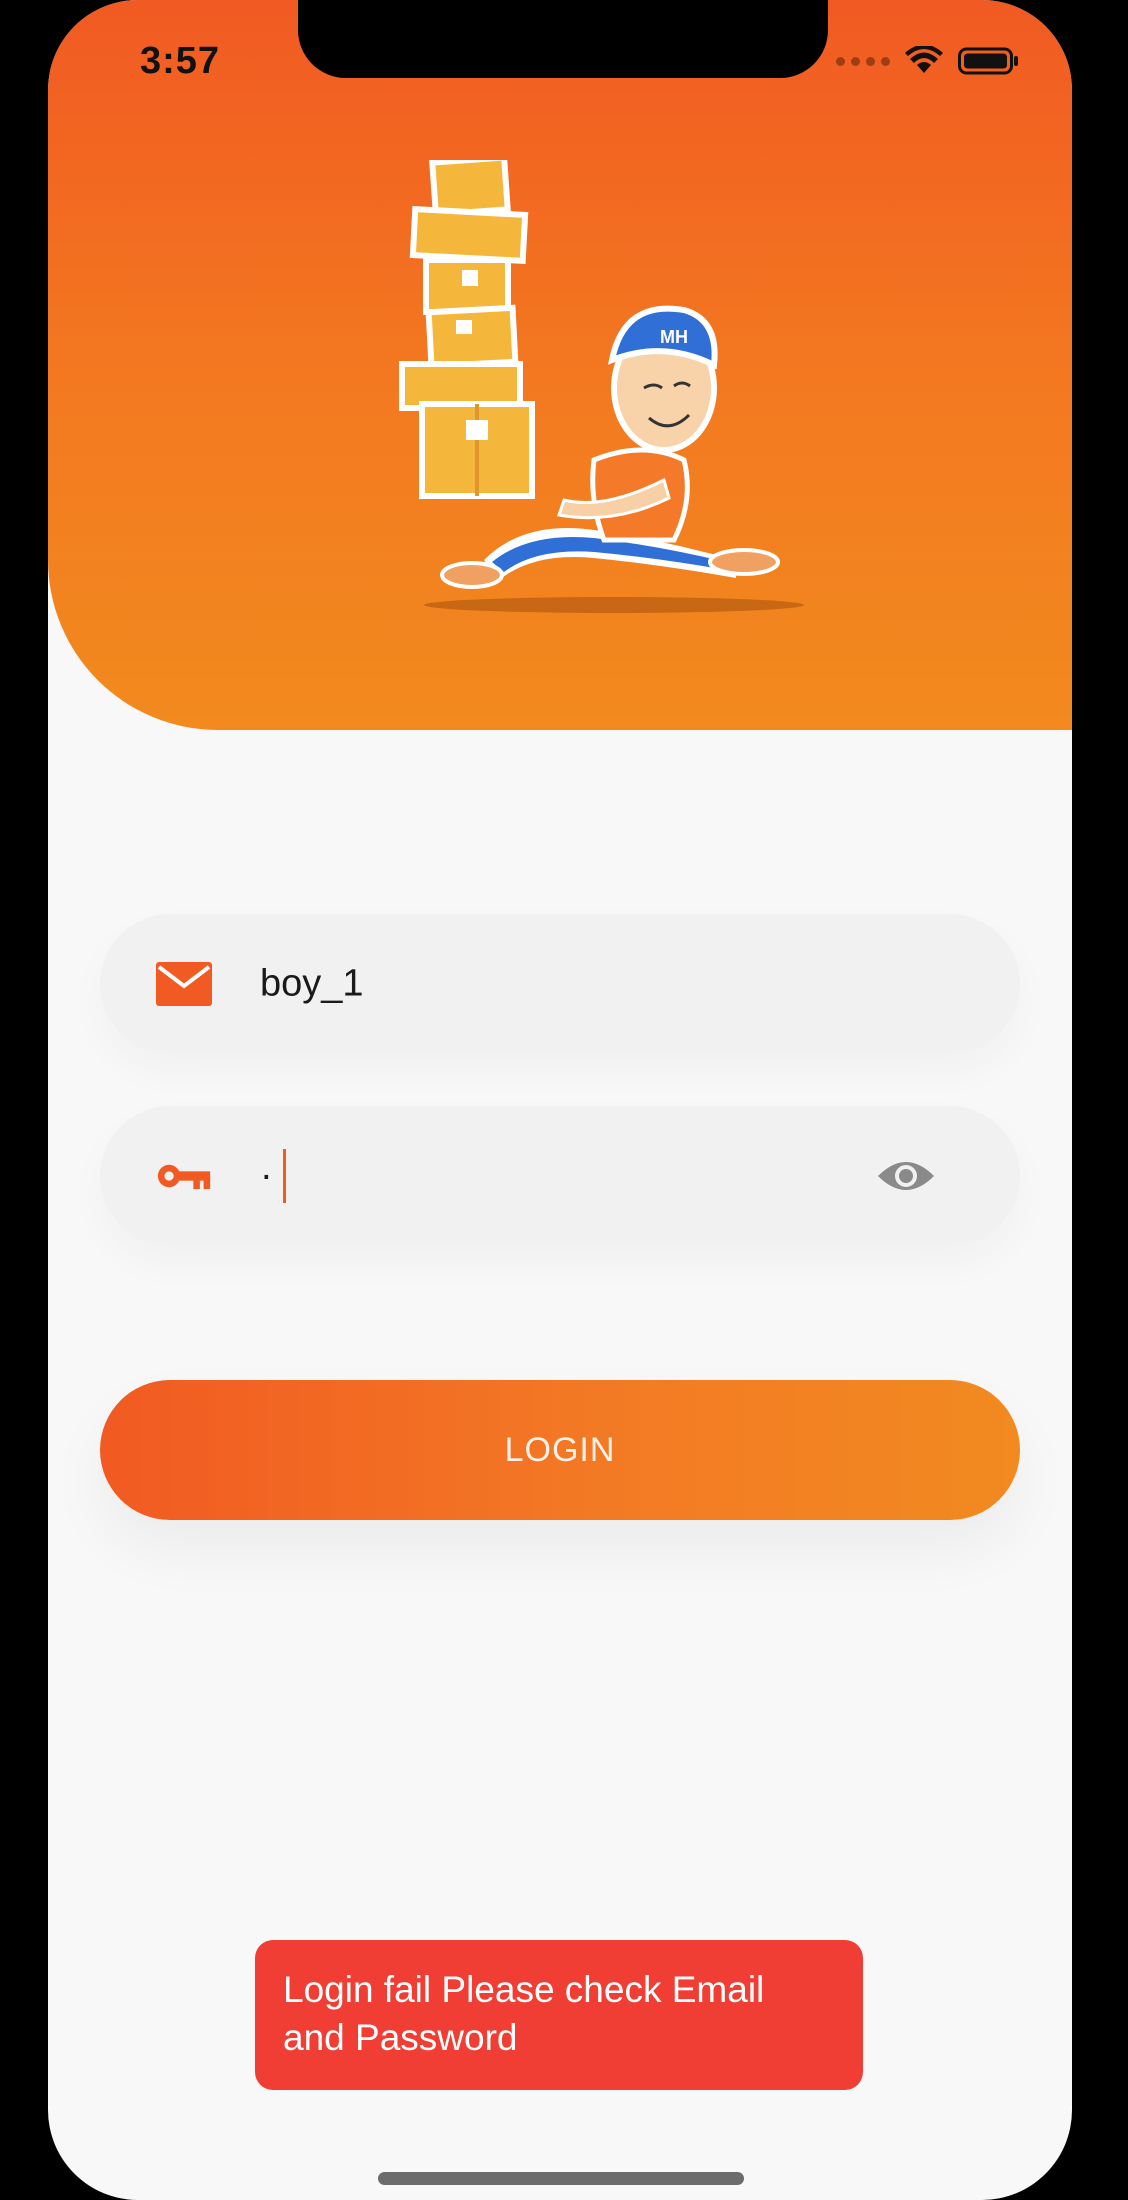  What do you see at coordinates (563, 39) in the screenshot?
I see `device-notch` at bounding box center [563, 39].